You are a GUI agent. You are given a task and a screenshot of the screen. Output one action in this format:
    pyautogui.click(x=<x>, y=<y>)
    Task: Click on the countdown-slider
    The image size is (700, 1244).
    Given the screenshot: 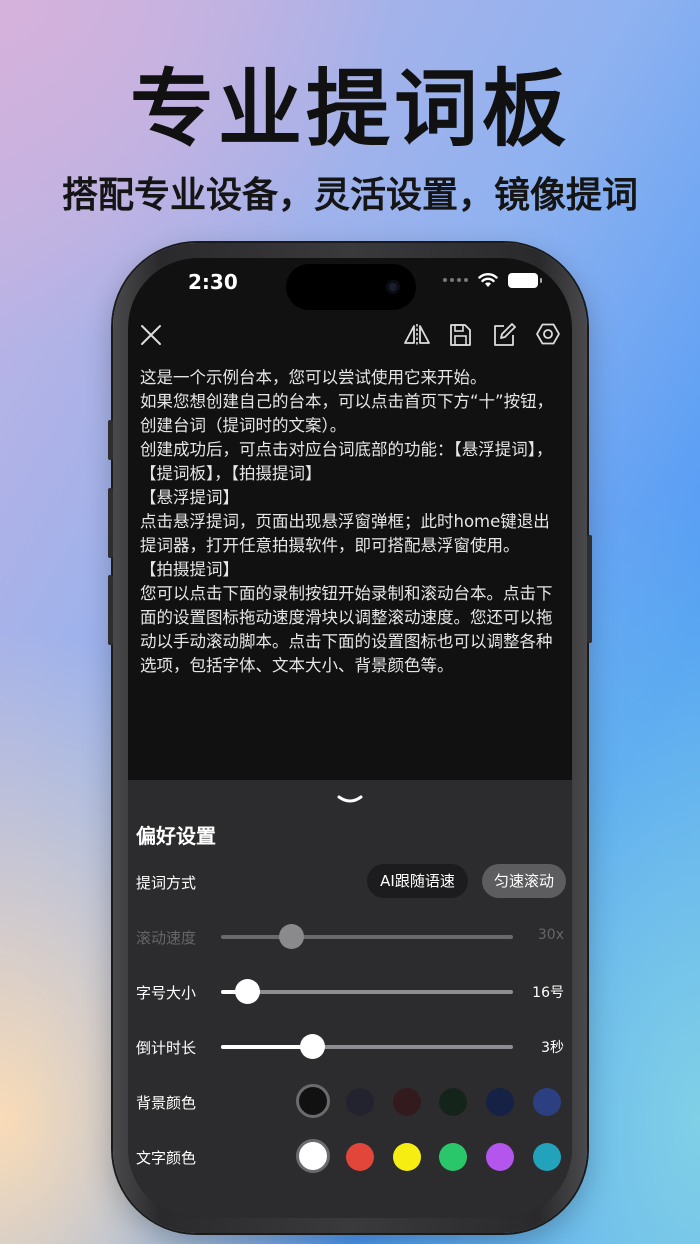 What is the action you would take?
    pyautogui.click(x=367, y=1046)
    